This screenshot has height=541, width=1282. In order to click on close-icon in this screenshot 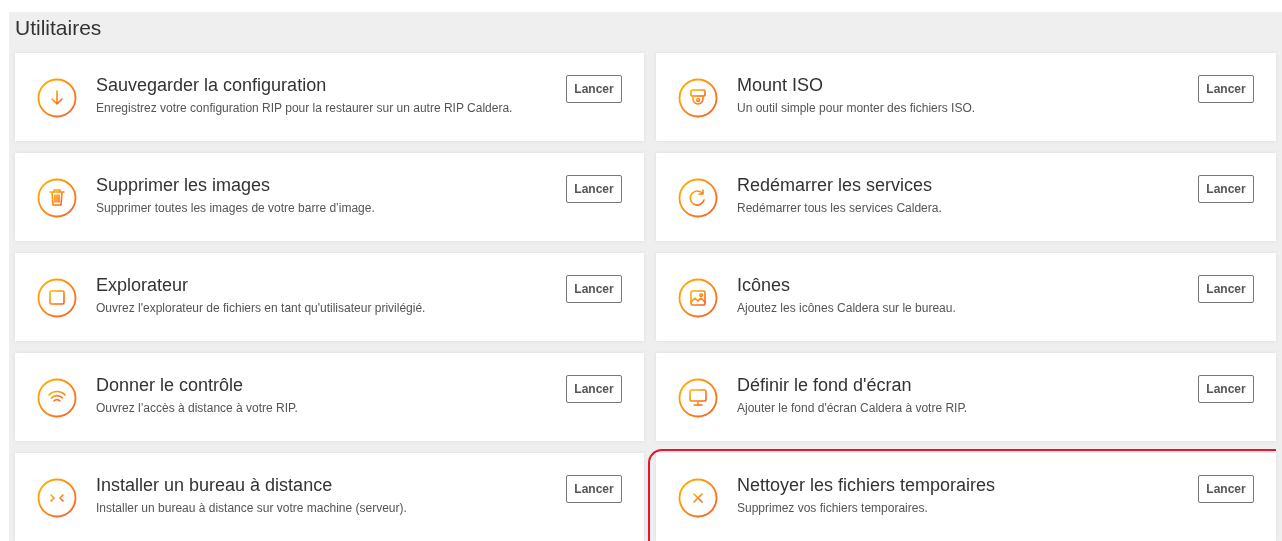, I will do `click(698, 498)`.